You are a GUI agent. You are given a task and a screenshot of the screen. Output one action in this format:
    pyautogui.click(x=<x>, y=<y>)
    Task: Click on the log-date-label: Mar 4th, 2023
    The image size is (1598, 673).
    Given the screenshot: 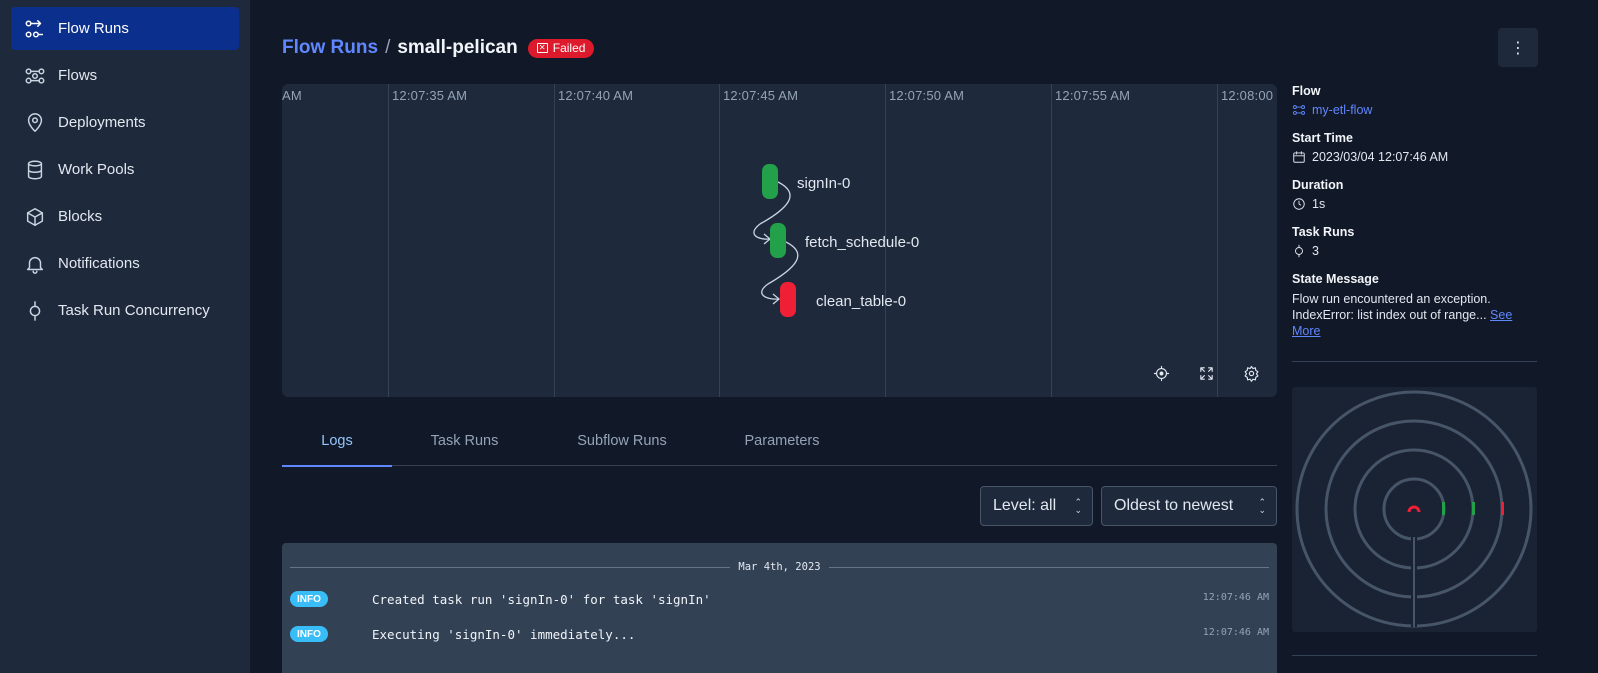 What is the action you would take?
    pyautogui.click(x=779, y=567)
    